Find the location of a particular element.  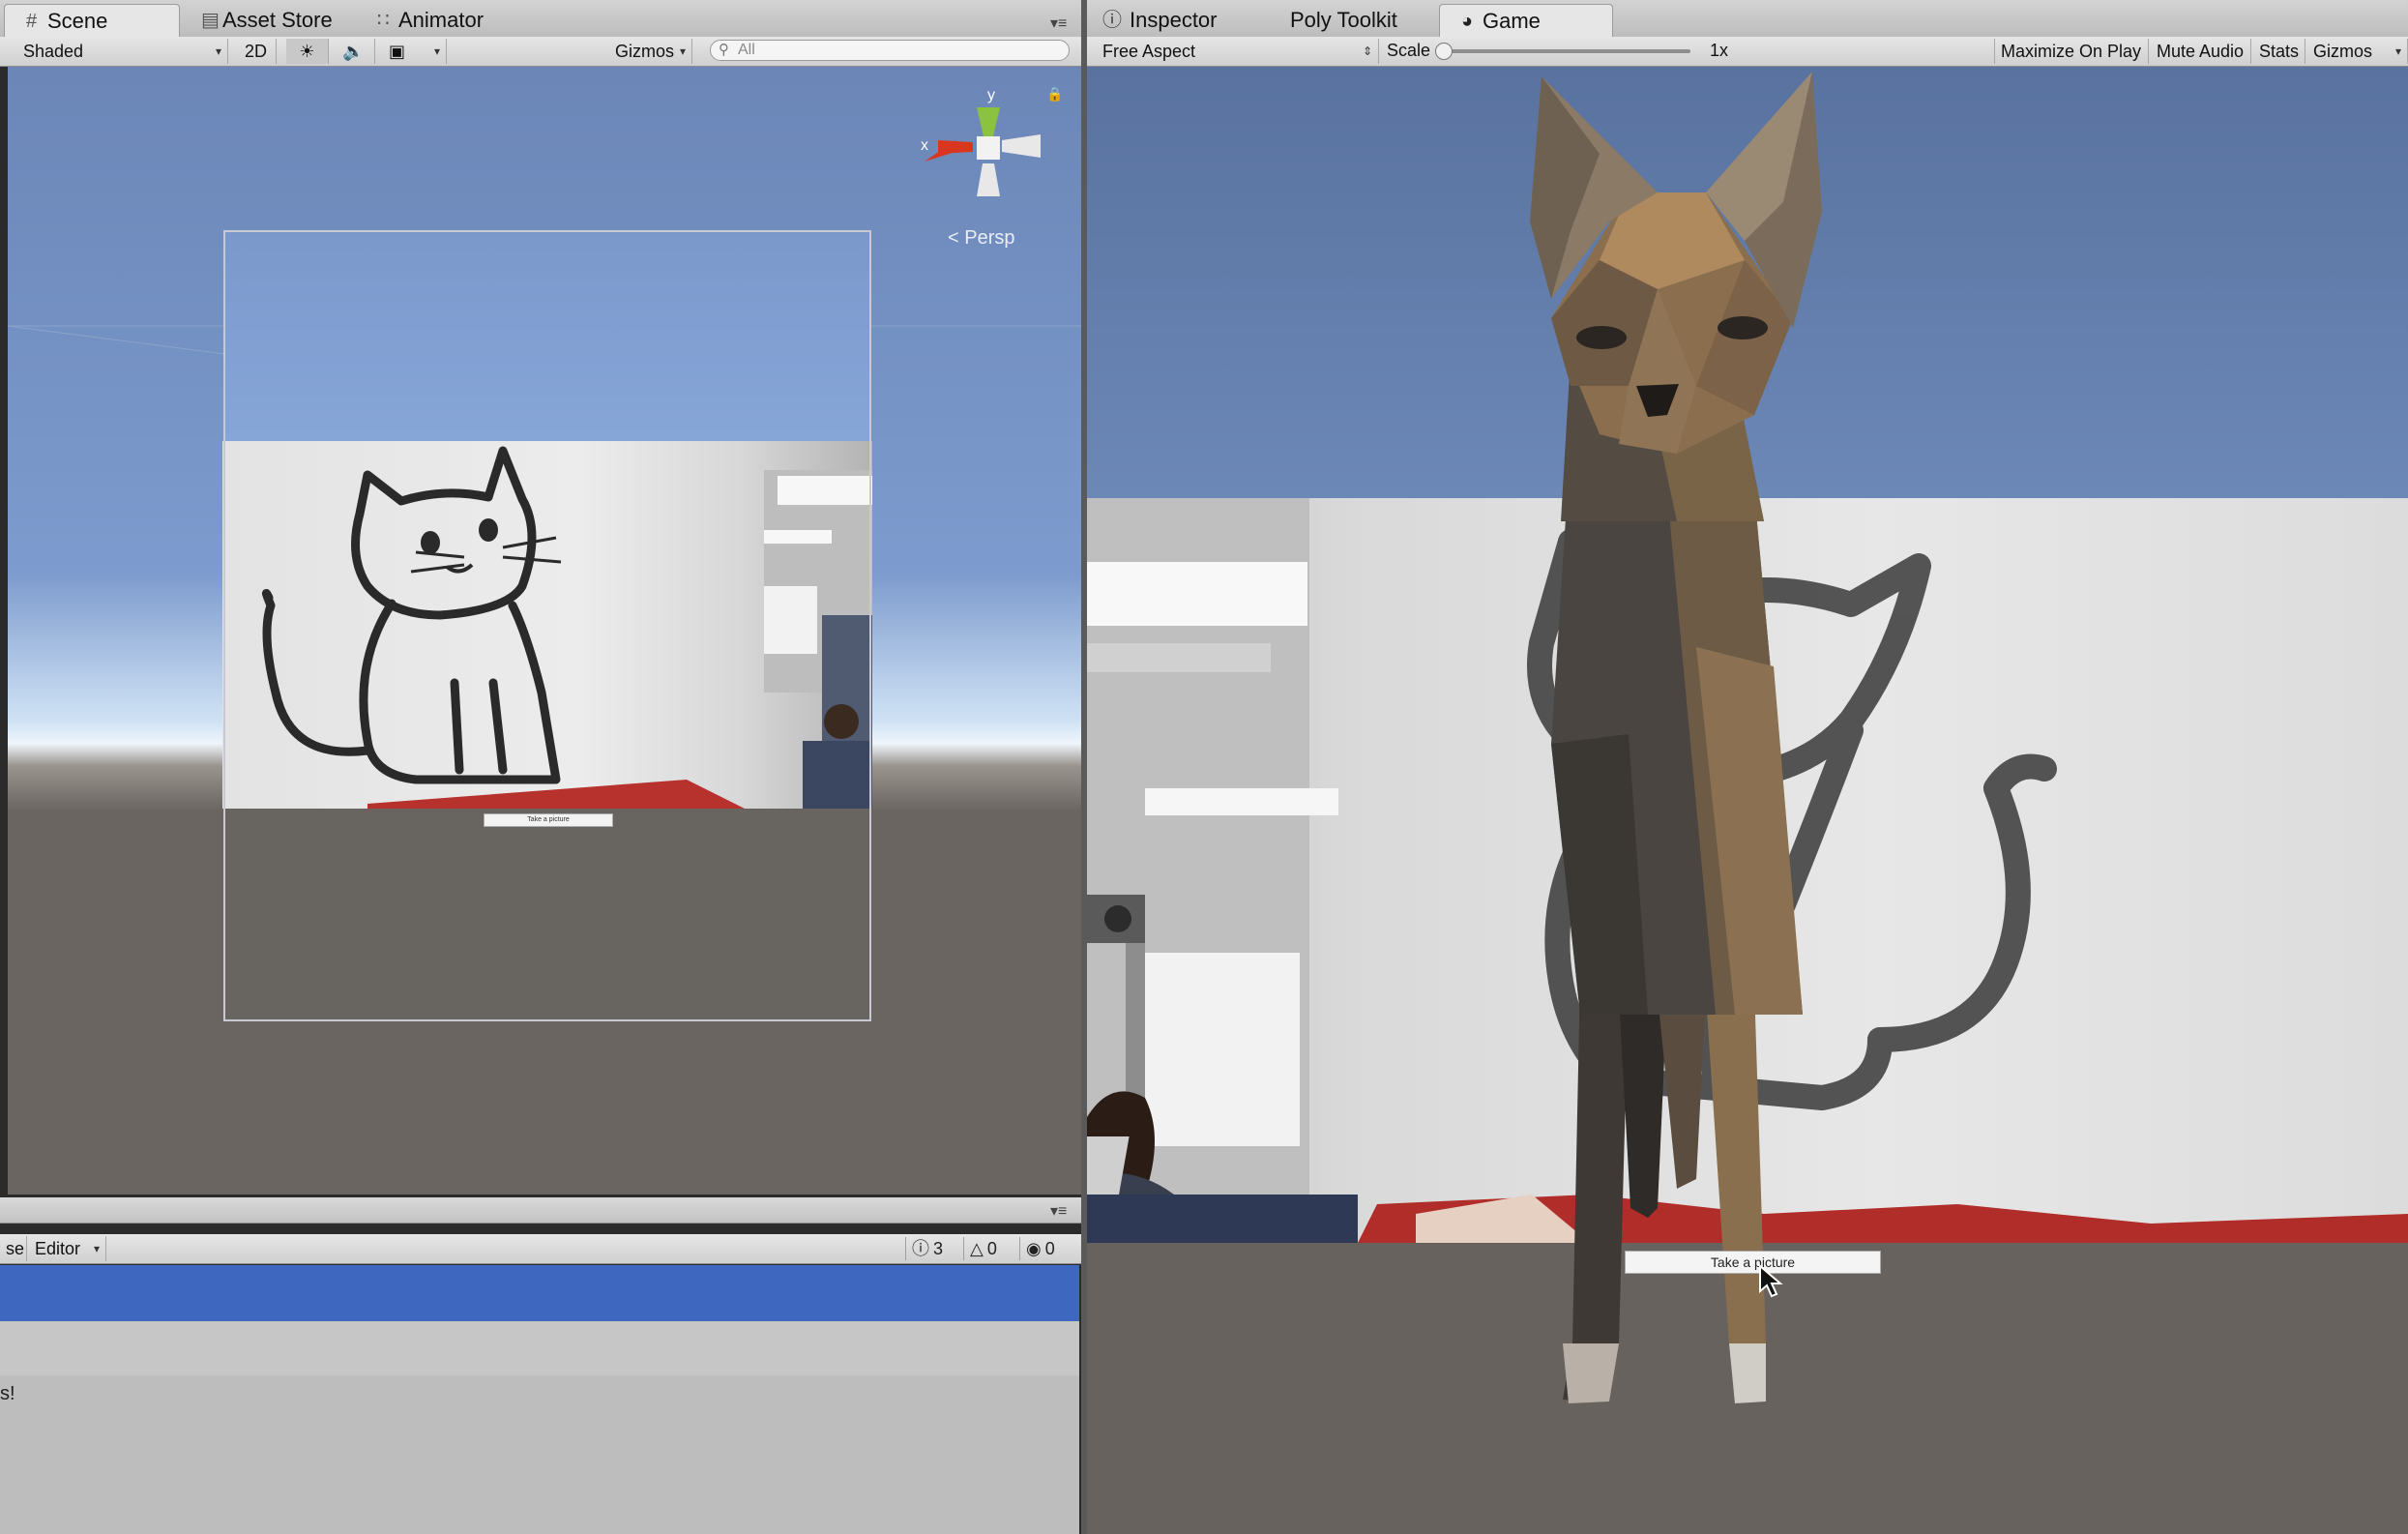

tab-inspector: ⓘ Inspector is located at coordinates (1169, 20).